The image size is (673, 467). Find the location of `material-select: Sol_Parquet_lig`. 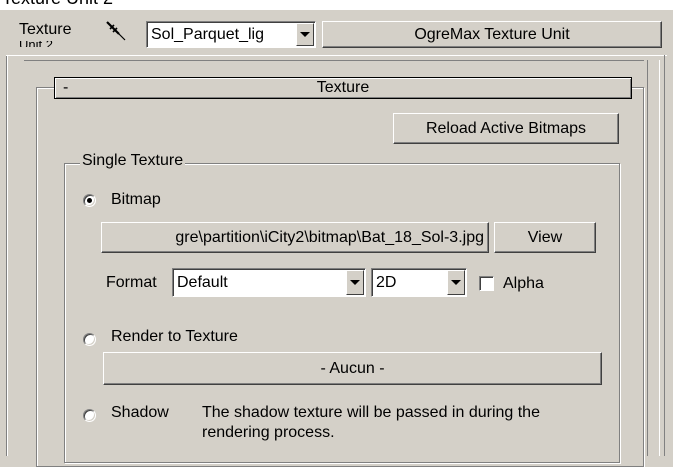

material-select: Sol_Parquet_lig is located at coordinates (231, 34).